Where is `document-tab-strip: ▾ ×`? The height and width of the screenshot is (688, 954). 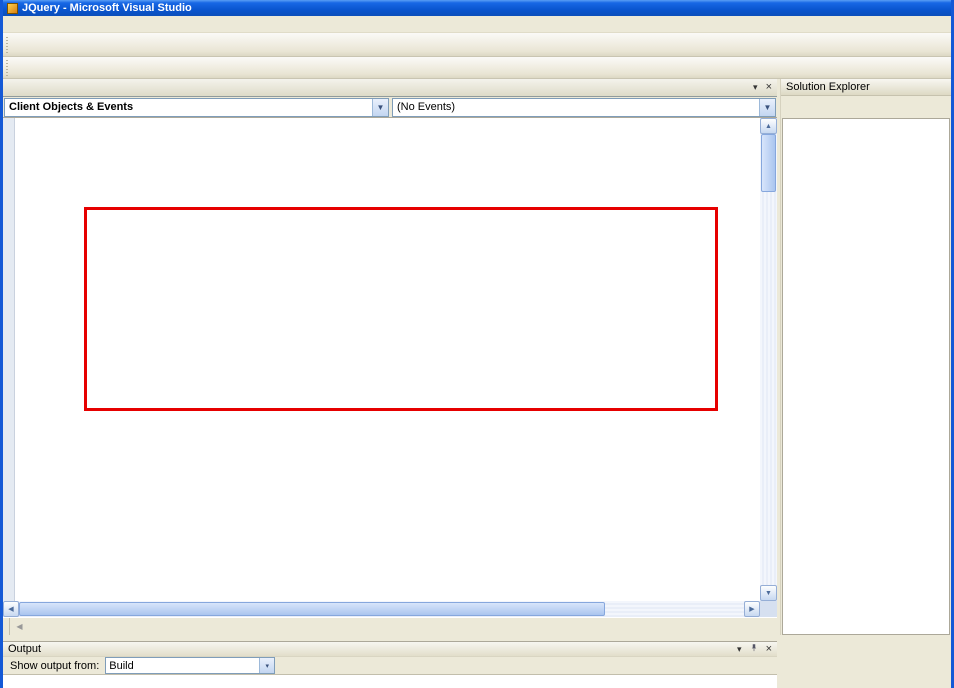
document-tab-strip: ▾ × is located at coordinates (390, 88).